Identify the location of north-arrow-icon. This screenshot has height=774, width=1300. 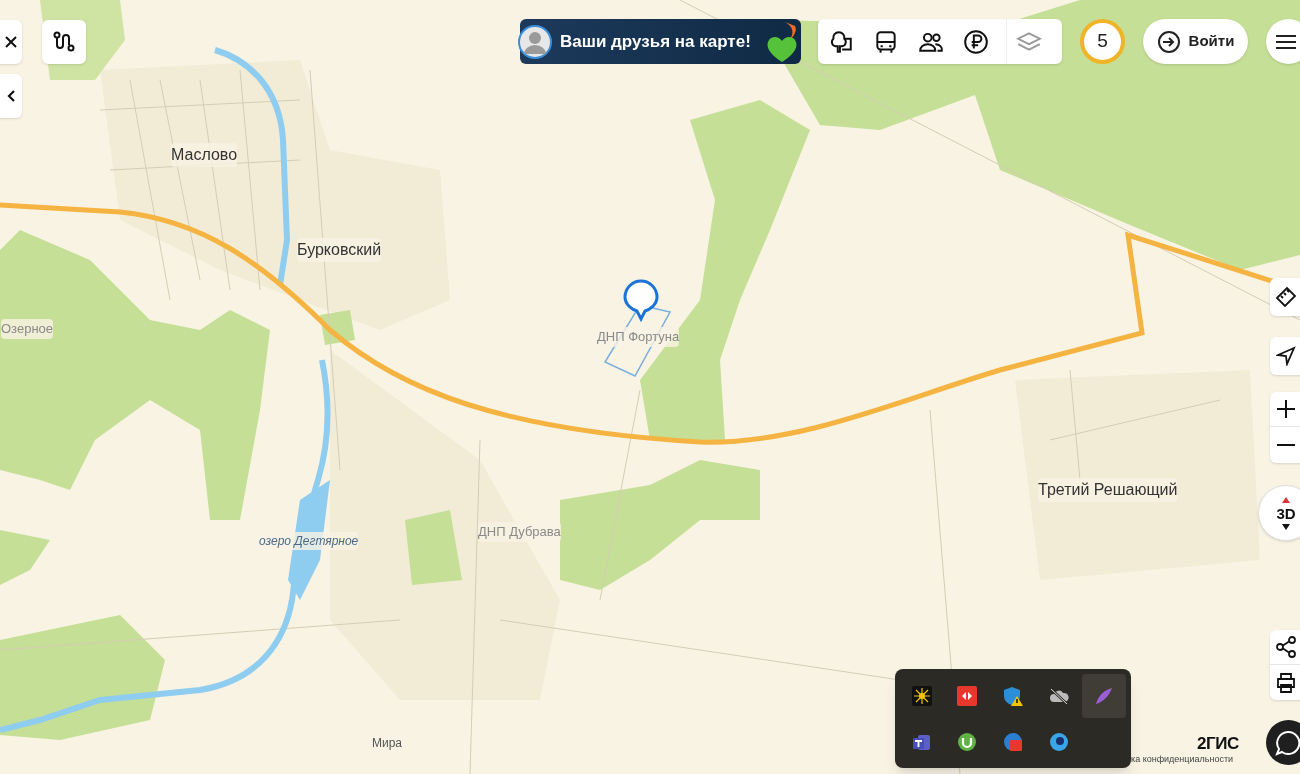
(1286, 499).